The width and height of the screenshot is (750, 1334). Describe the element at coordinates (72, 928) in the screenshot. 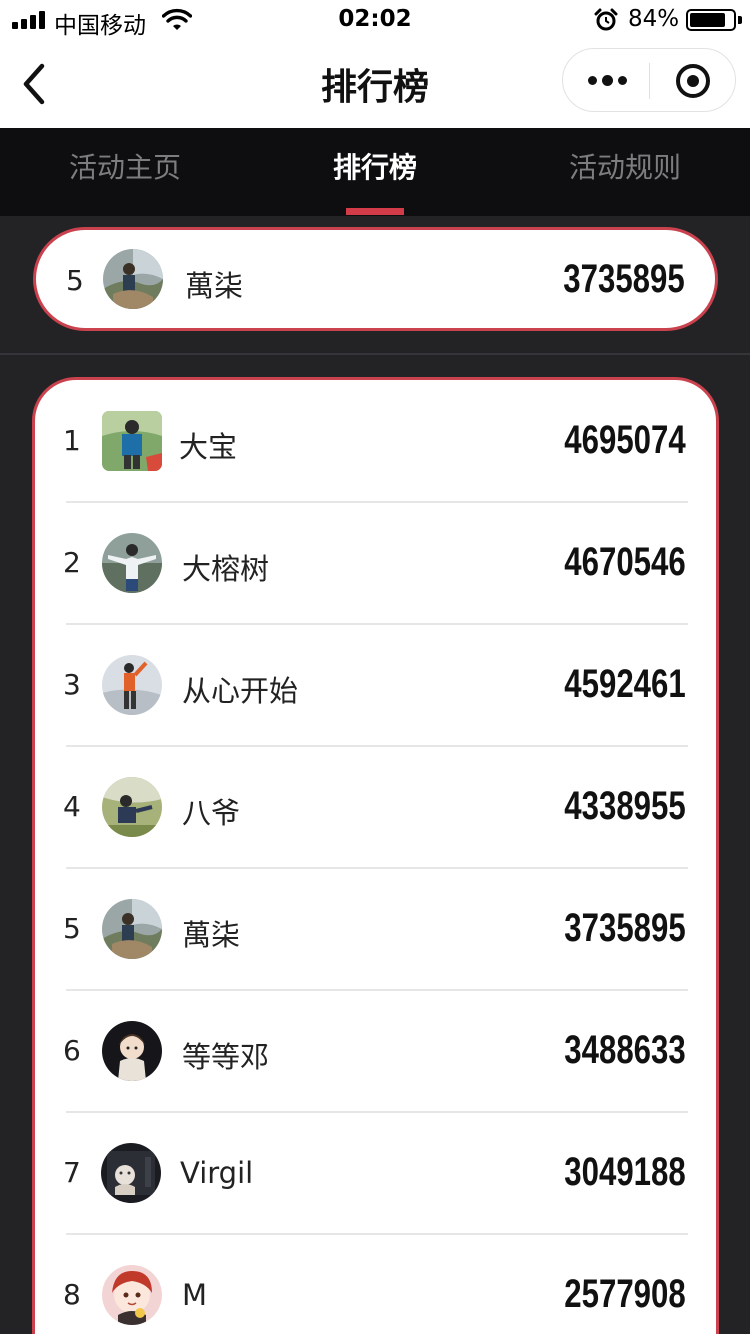

I see `rank-number: 5` at that location.